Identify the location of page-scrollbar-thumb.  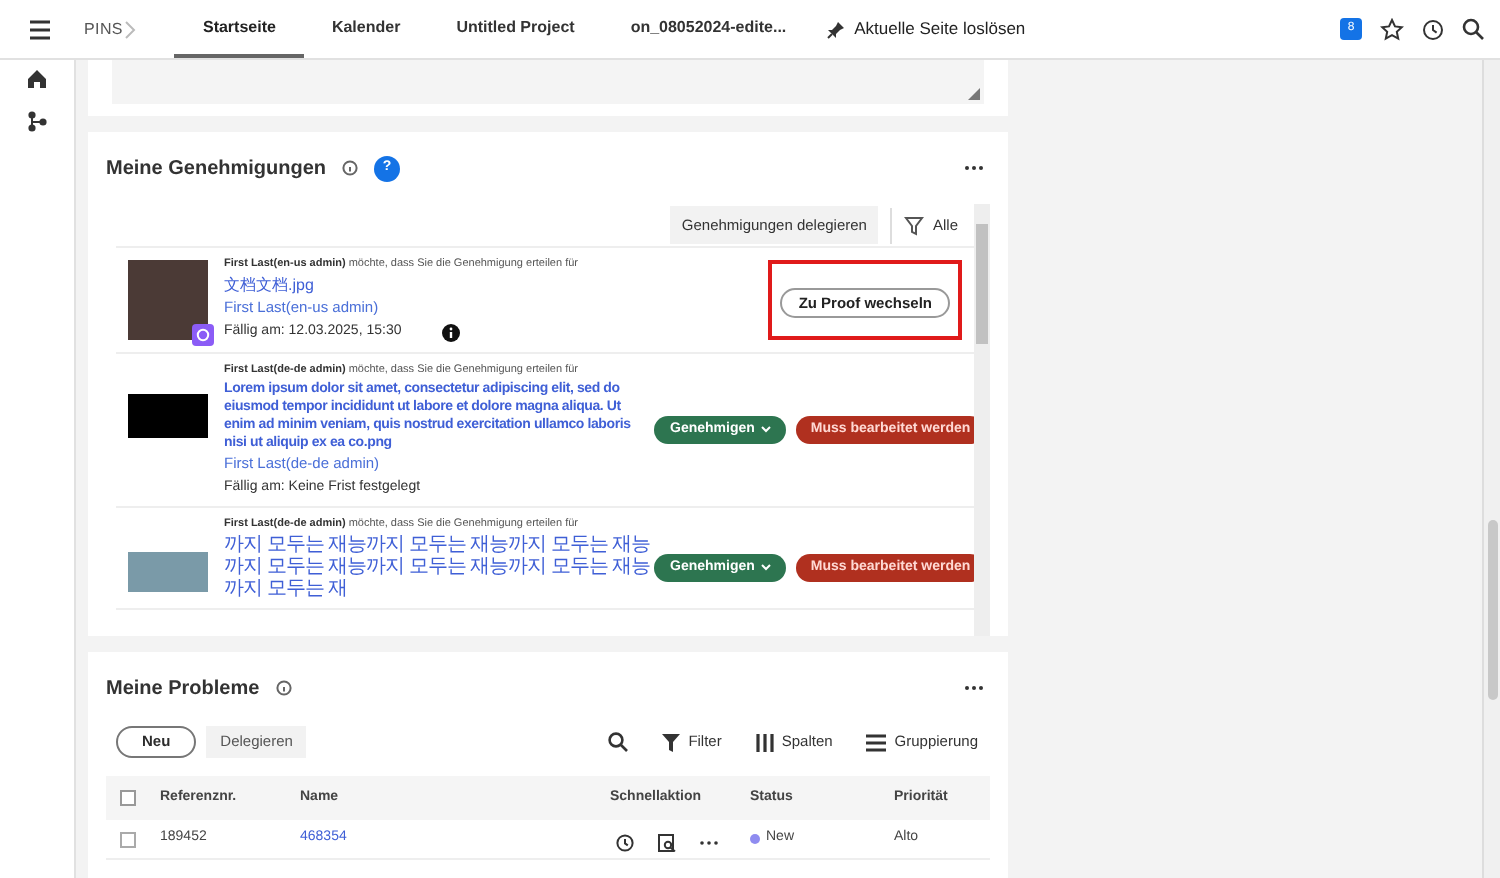
(1492, 610).